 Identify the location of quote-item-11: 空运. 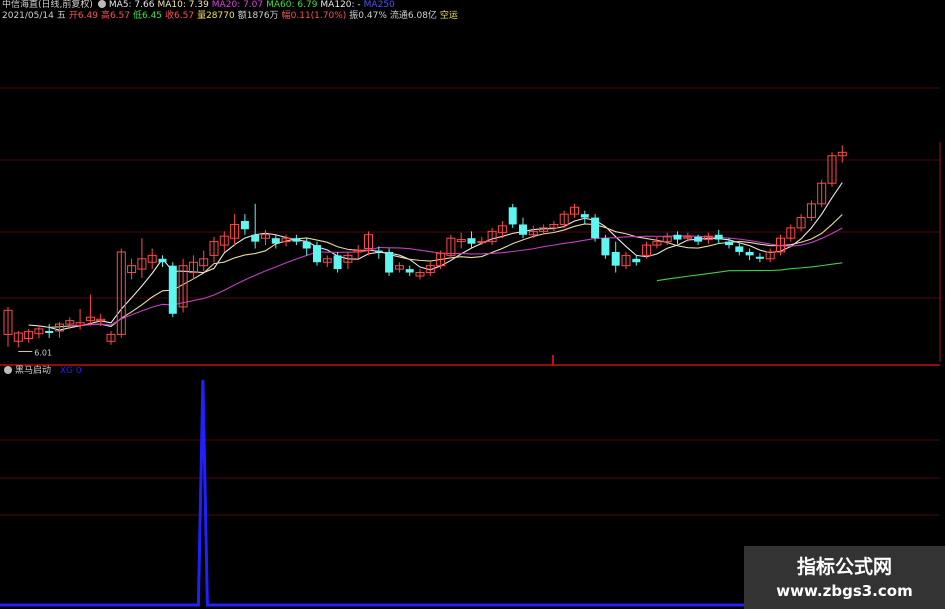
(448, 16).